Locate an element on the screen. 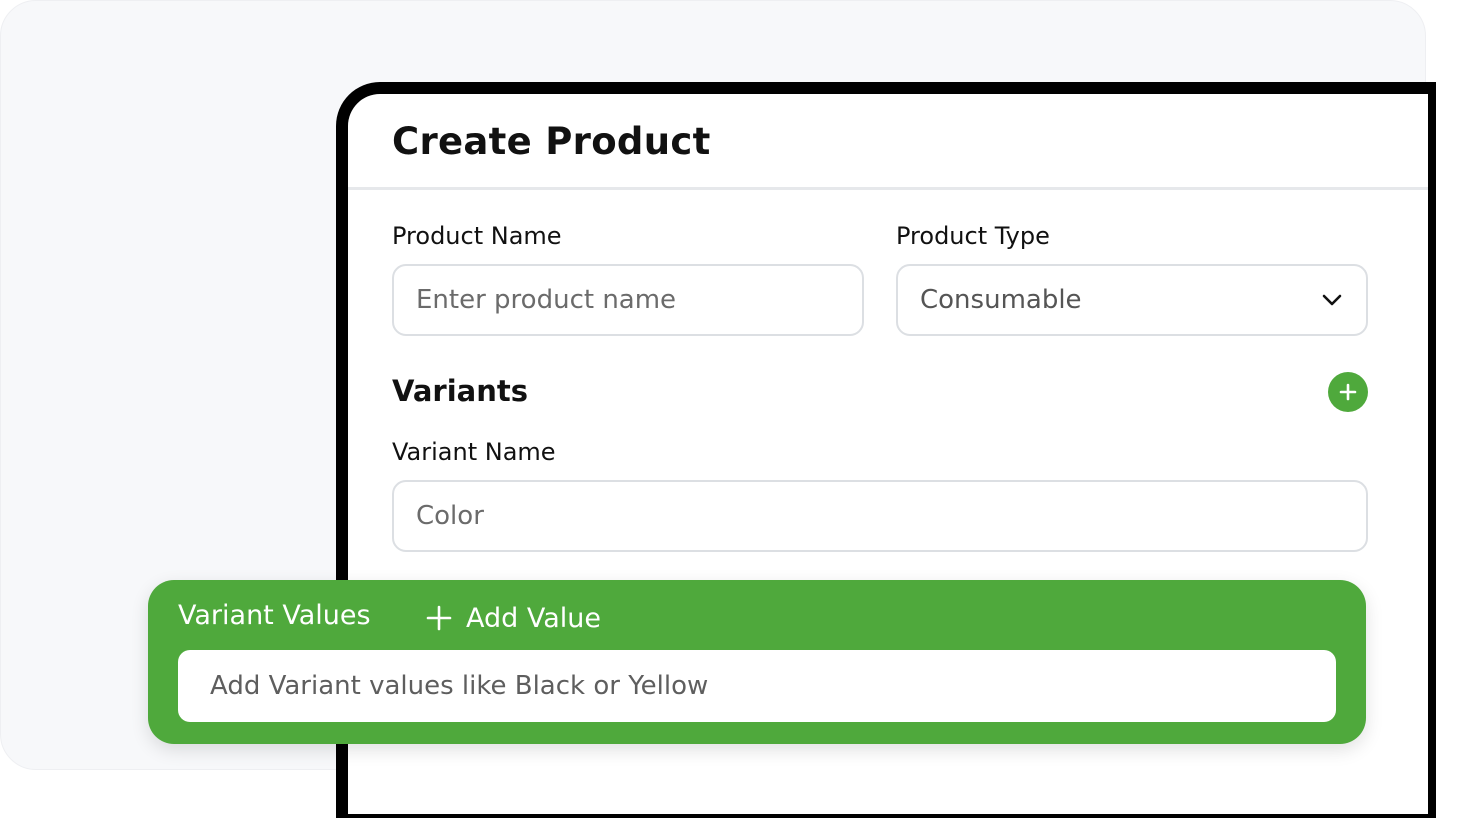  variants-title: Variants is located at coordinates (460, 391).